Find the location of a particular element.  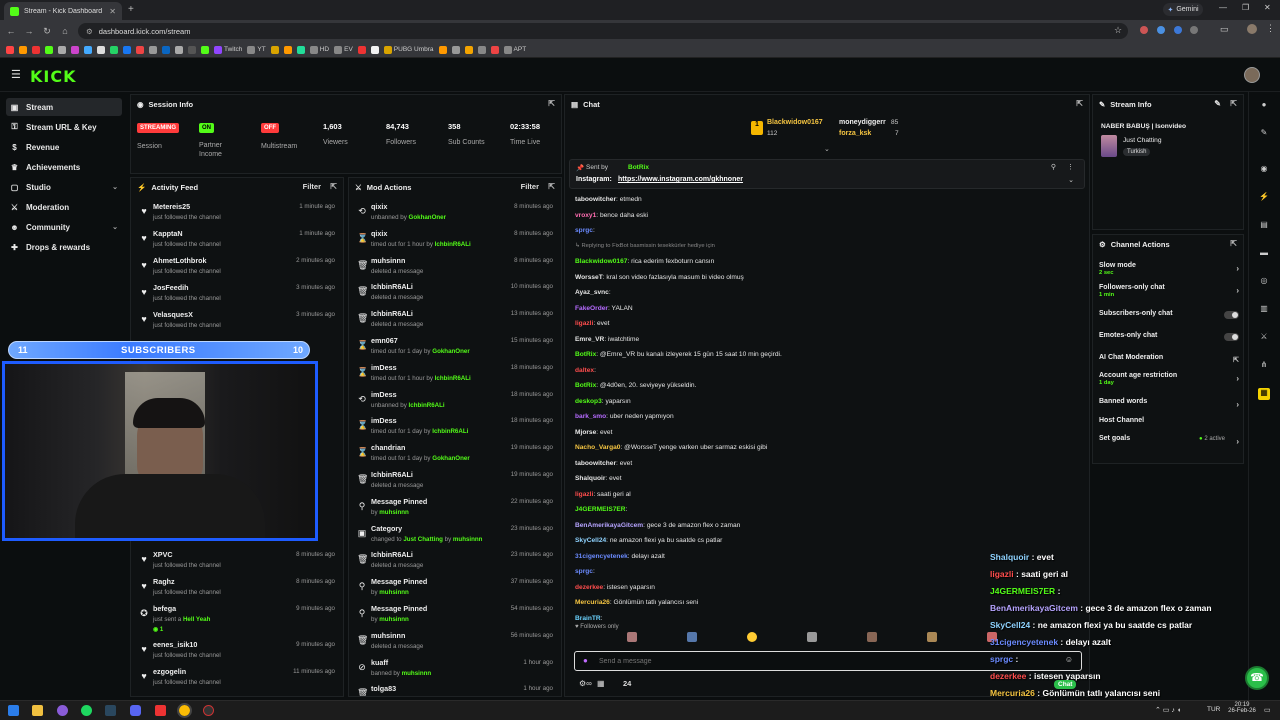

chat-username: taboowitcher is located at coordinates (595, 199).